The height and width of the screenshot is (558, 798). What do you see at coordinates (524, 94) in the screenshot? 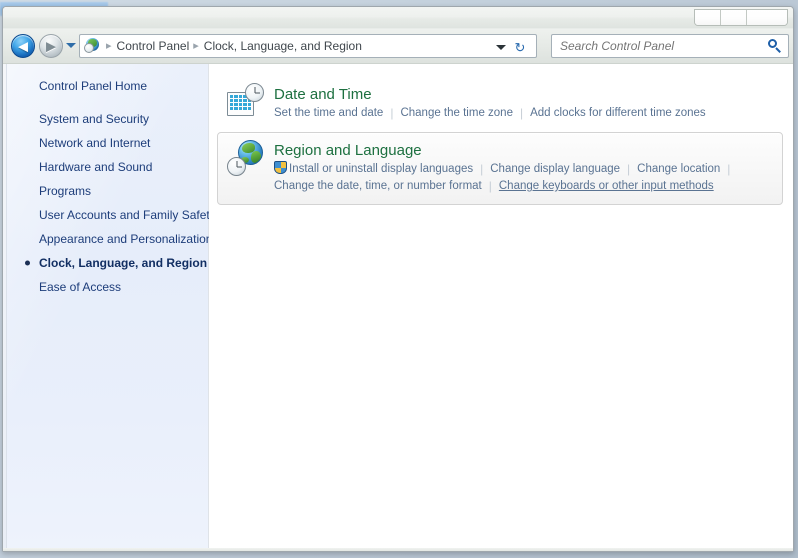
I see `category-title-date-and-time: Date and Time` at bounding box center [524, 94].